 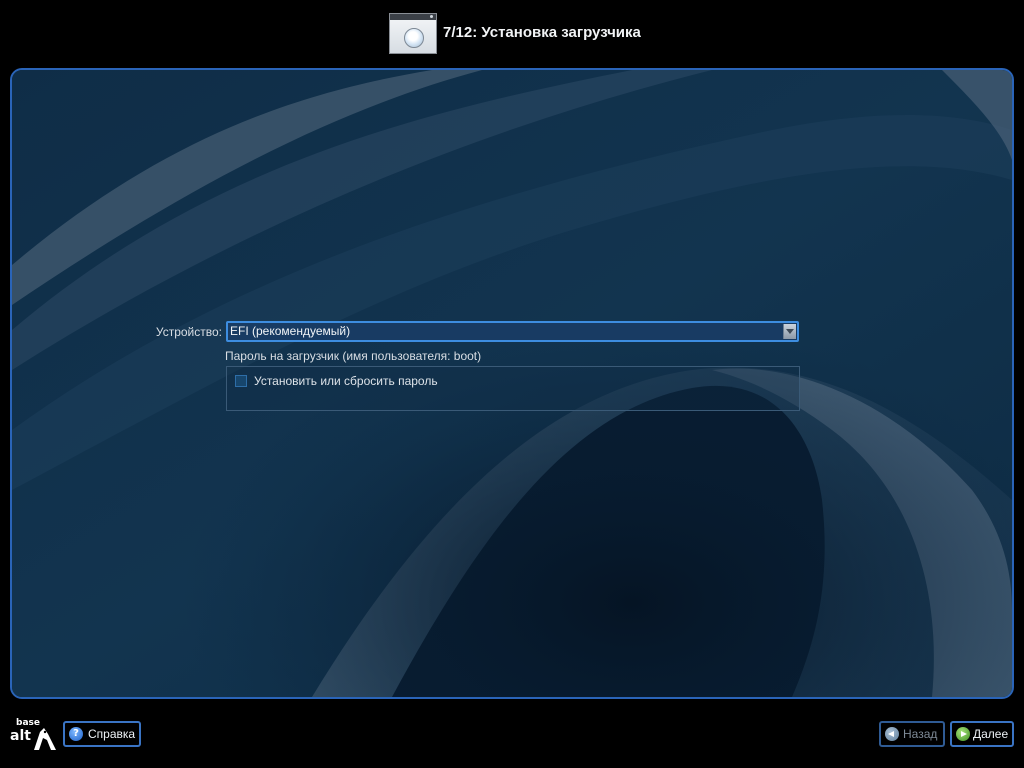 I want to click on disc-icon, so click(x=414, y=38).